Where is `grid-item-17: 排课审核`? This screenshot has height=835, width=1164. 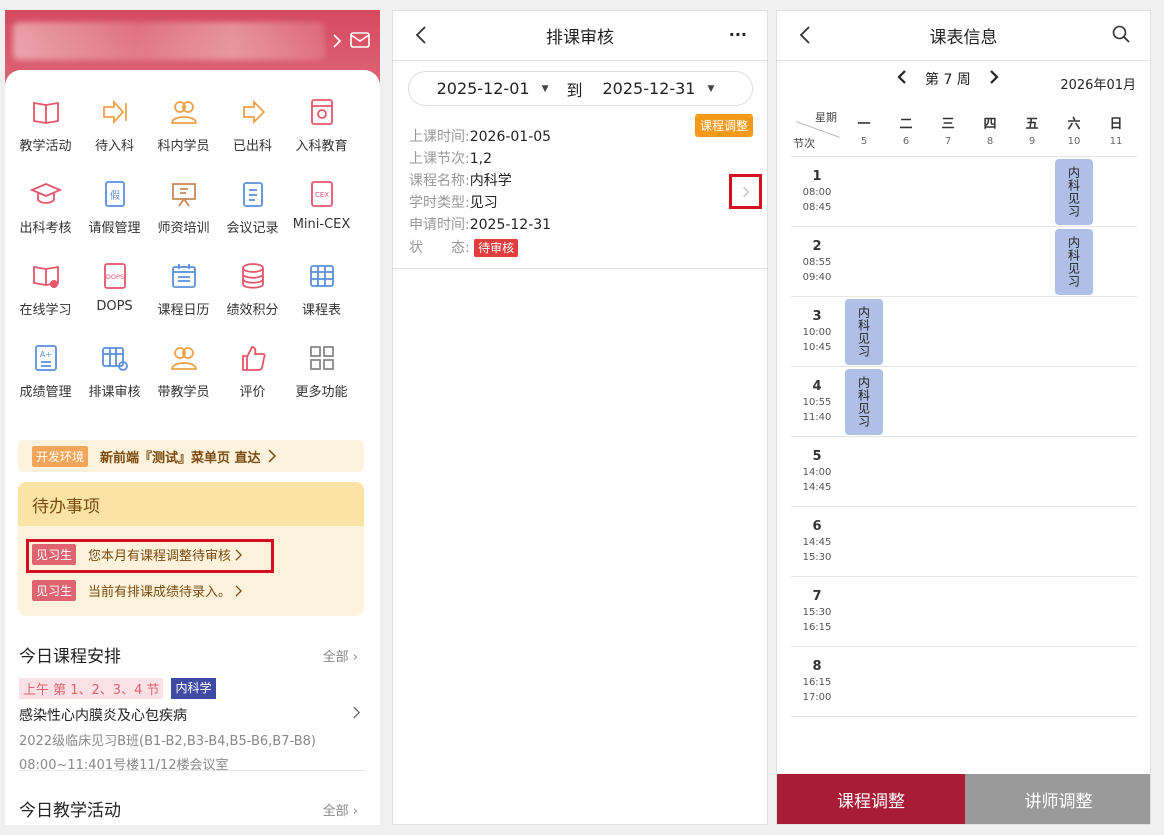 grid-item-17: 排课审核 is located at coordinates (114, 370).